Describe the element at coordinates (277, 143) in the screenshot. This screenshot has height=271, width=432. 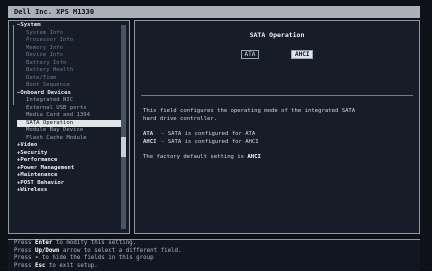
I see `mode-row: AHCI - SATA is configured for AHCI` at that location.